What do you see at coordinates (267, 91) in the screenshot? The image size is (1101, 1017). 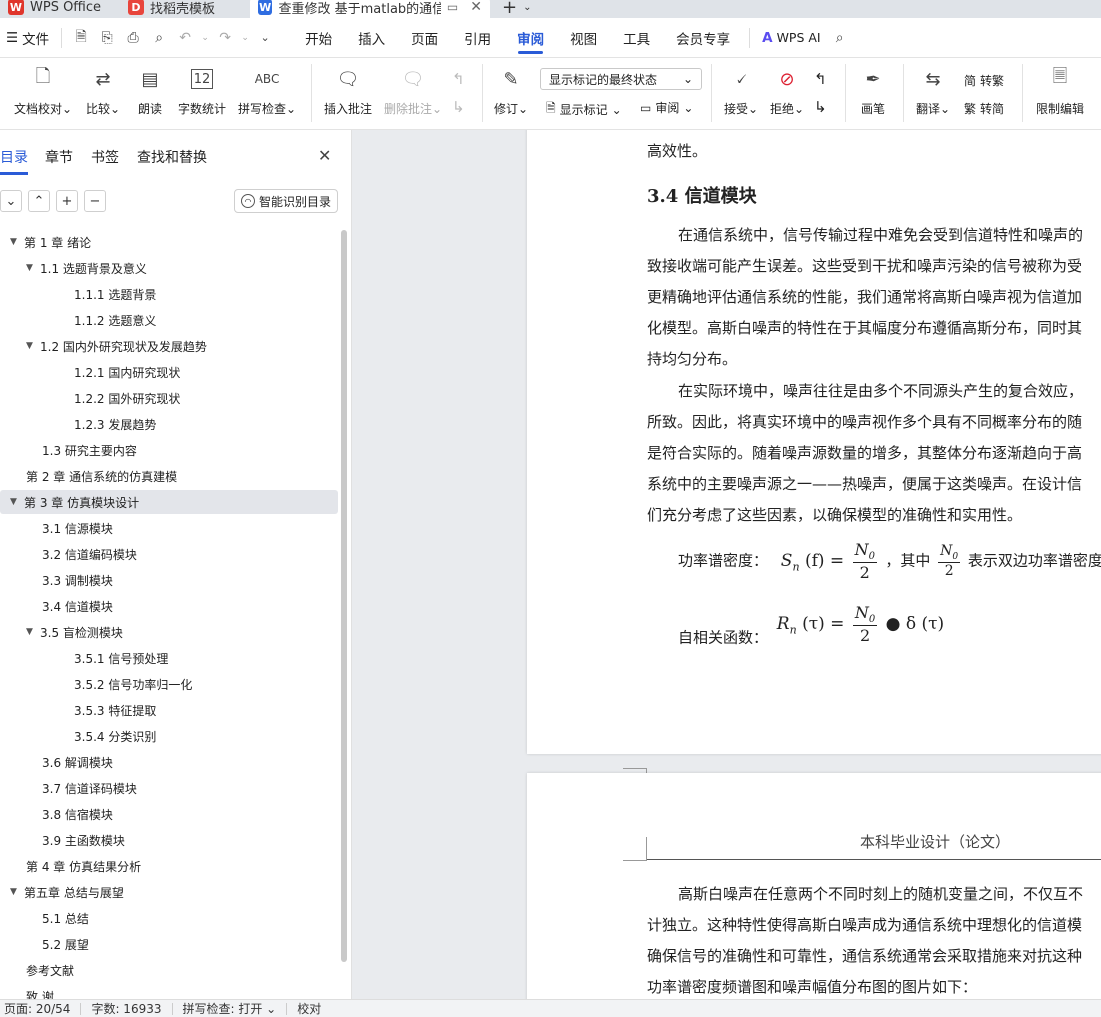 I see `spell-check-button: ABC 拼写检查⌄` at bounding box center [267, 91].